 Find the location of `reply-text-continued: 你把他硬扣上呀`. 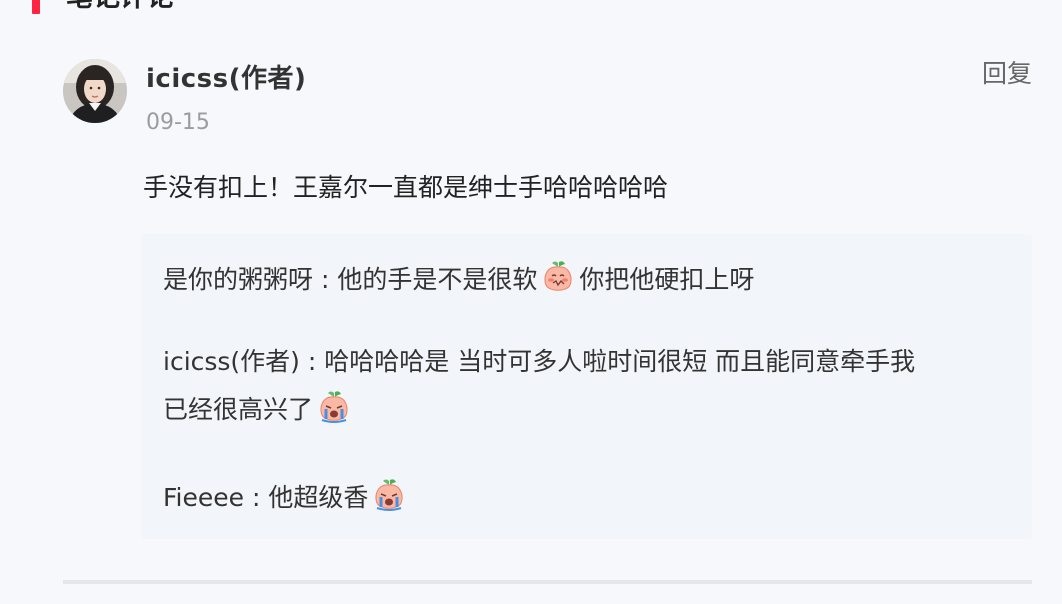

reply-text-continued: 你把他硬扣上呀 is located at coordinates (667, 279).